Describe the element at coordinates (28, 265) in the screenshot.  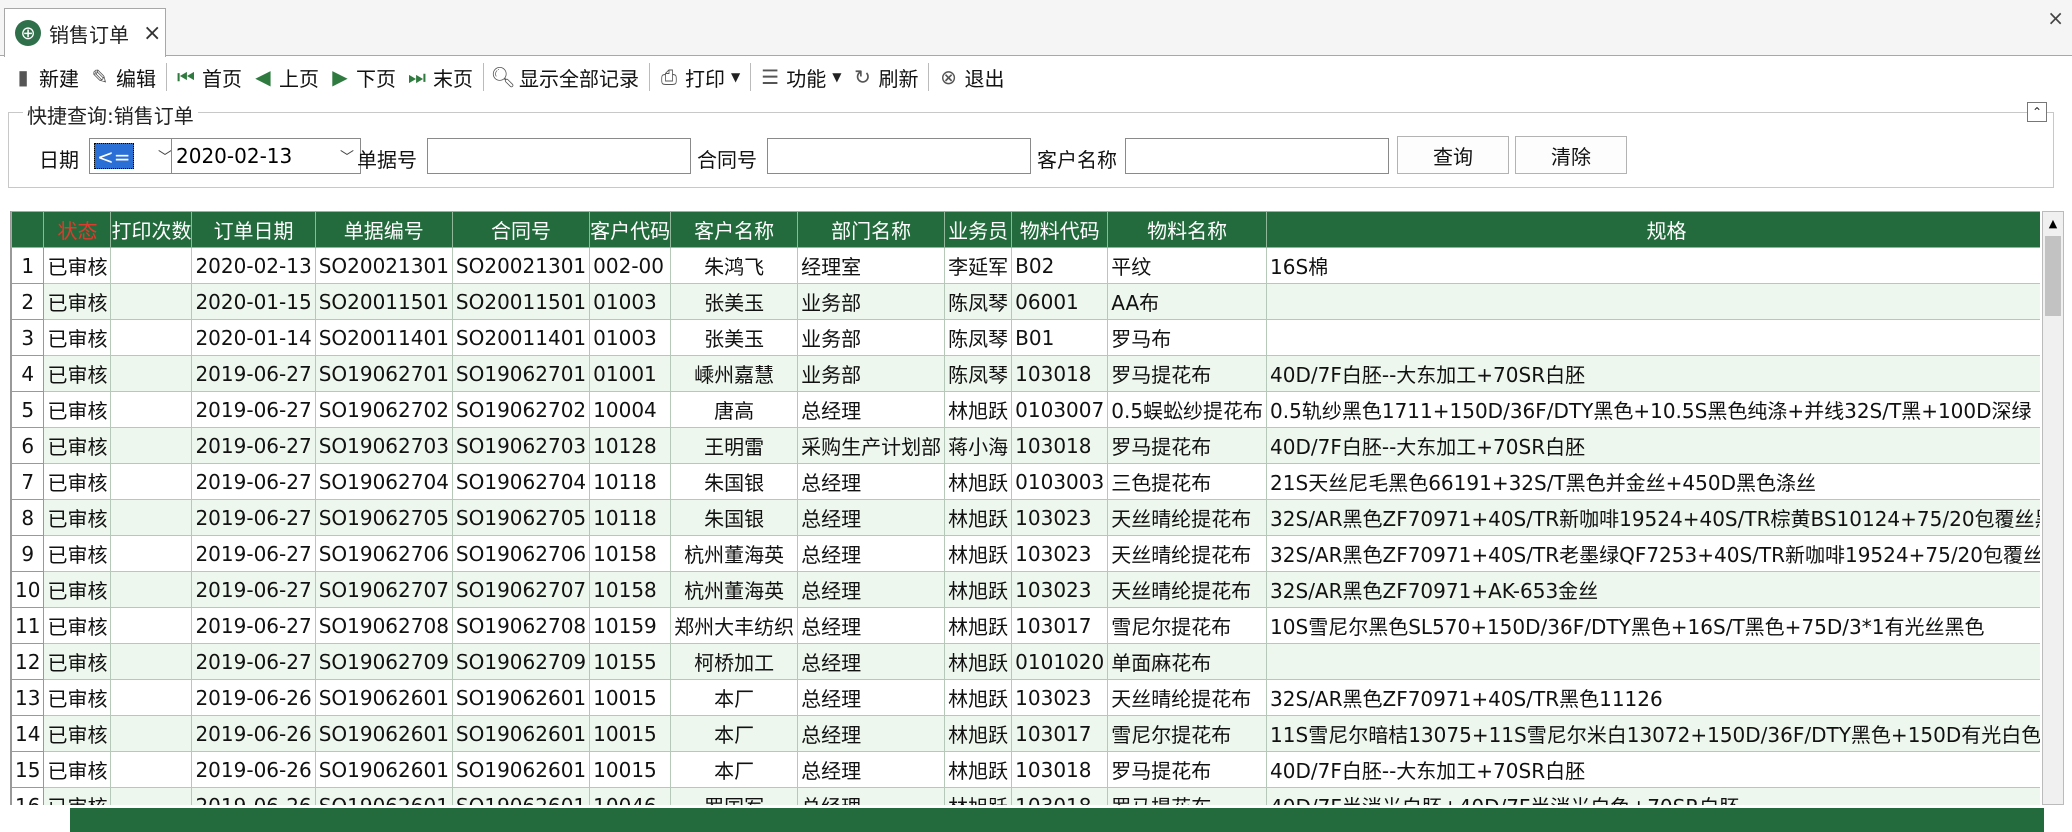
I see `row-number: 1` at that location.